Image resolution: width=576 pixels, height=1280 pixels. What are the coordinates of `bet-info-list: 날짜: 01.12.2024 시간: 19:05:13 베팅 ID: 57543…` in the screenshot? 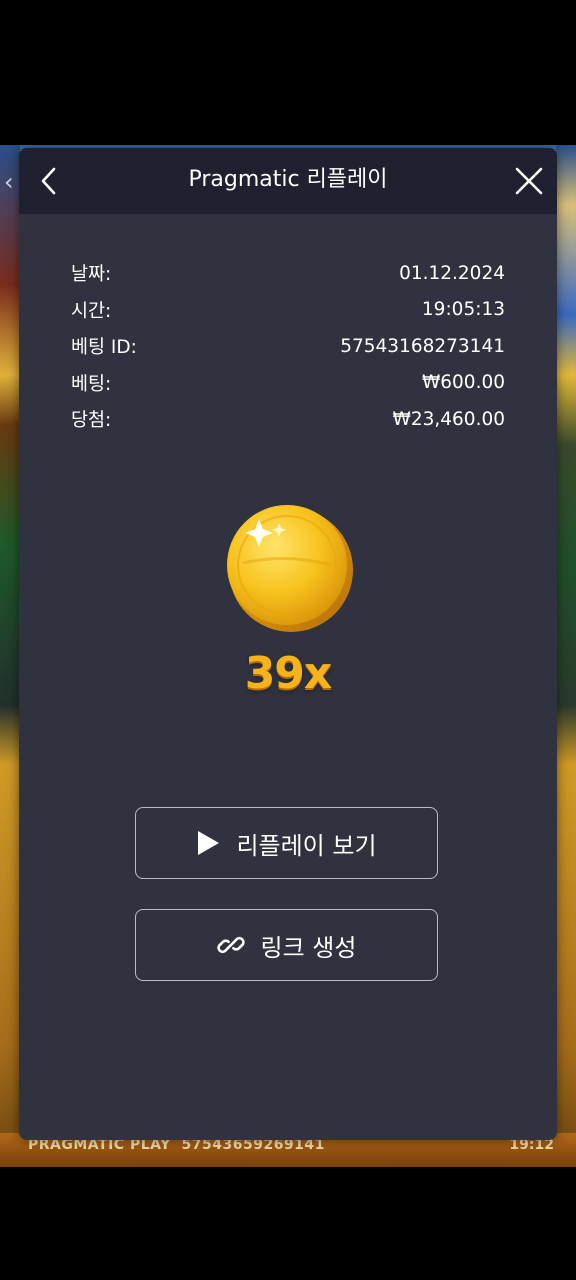 It's located at (288, 346).